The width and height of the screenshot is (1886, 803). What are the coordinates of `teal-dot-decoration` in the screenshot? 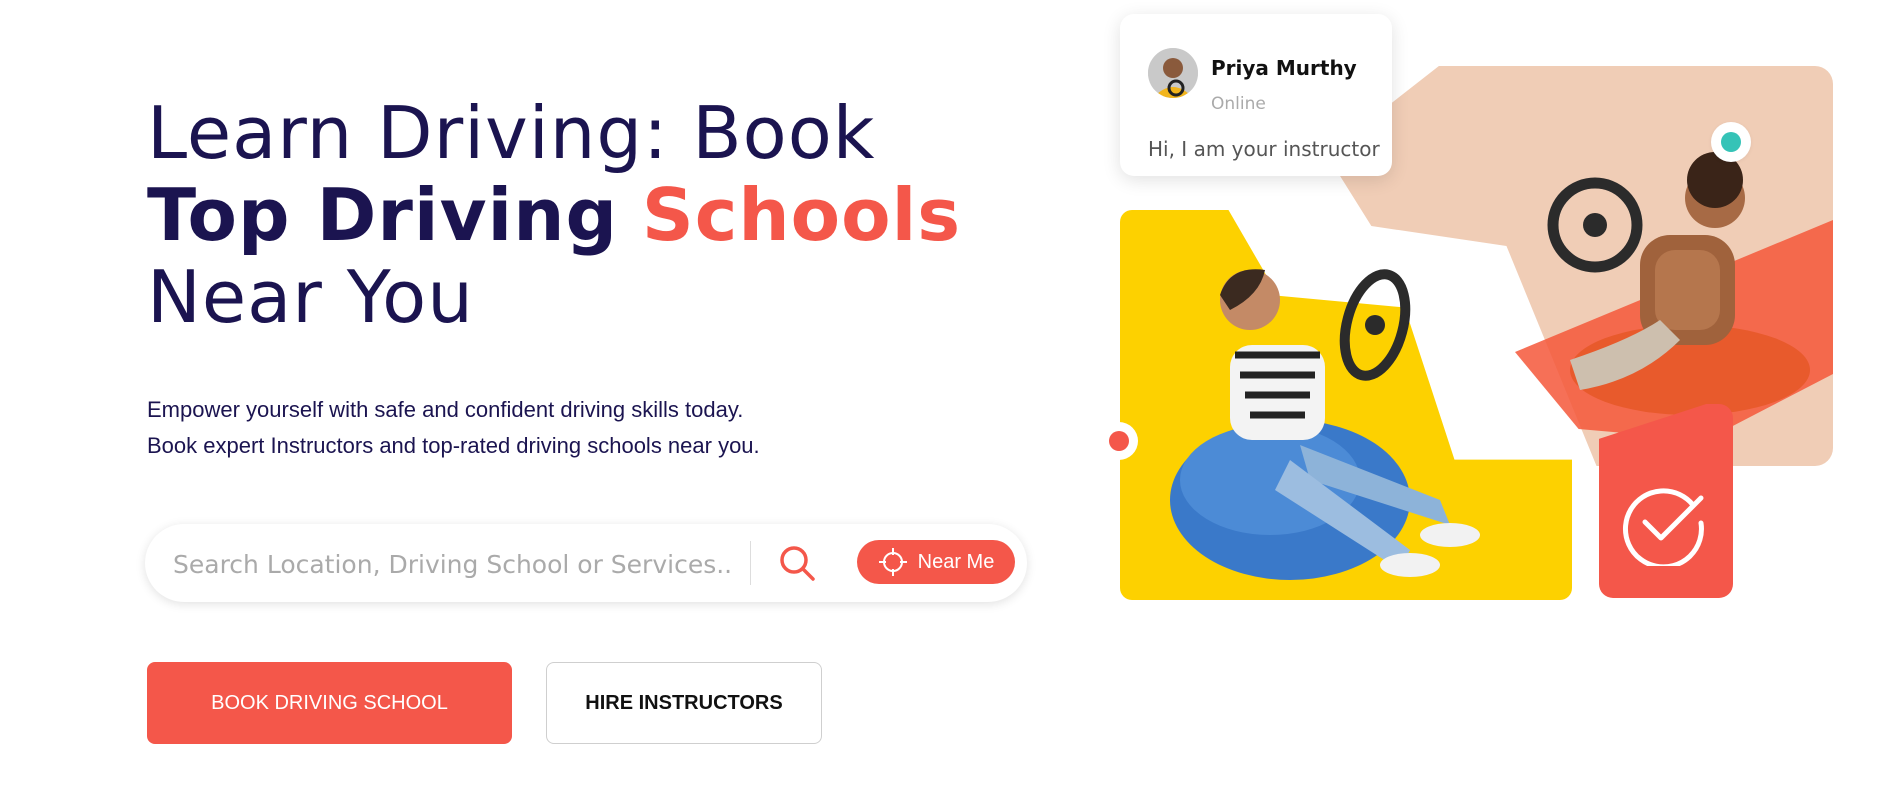 It's located at (1731, 142).